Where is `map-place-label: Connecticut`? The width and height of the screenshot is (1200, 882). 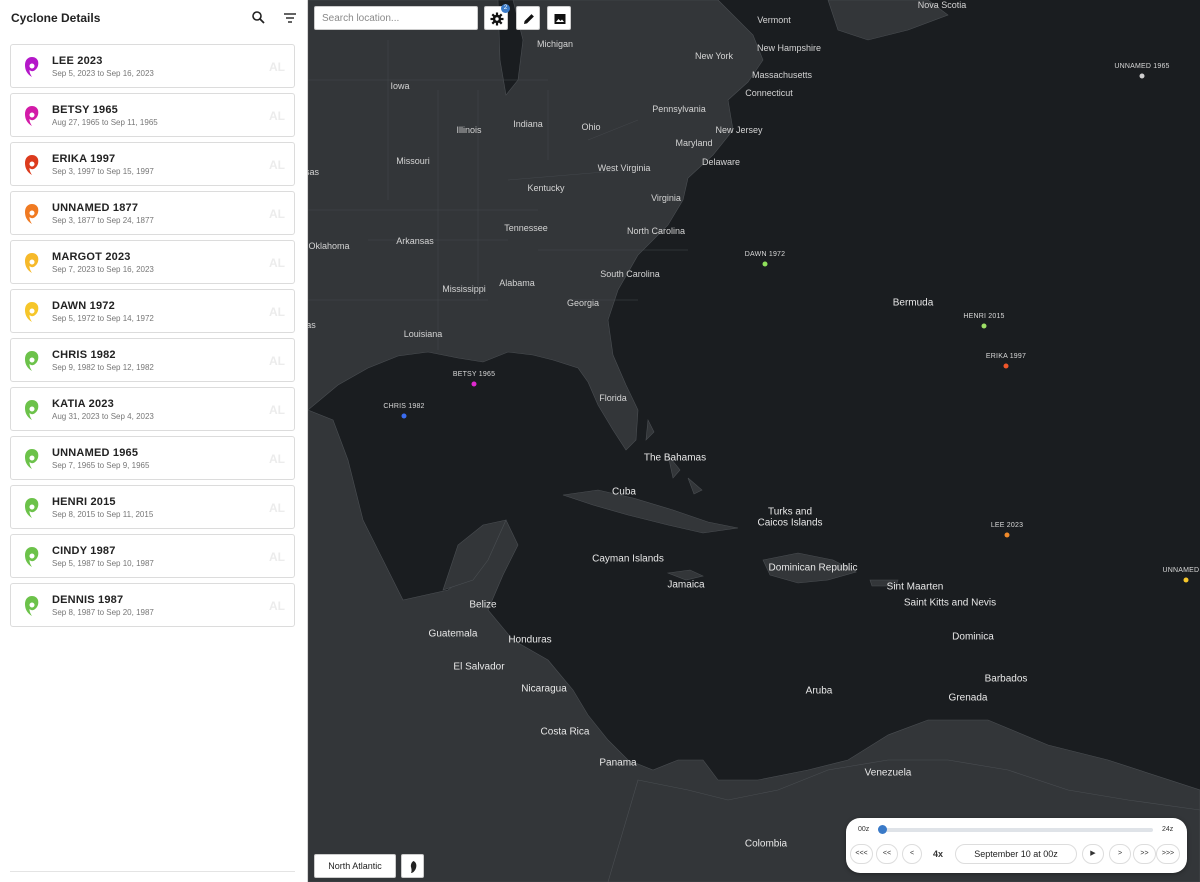 map-place-label: Connecticut is located at coordinates (769, 93).